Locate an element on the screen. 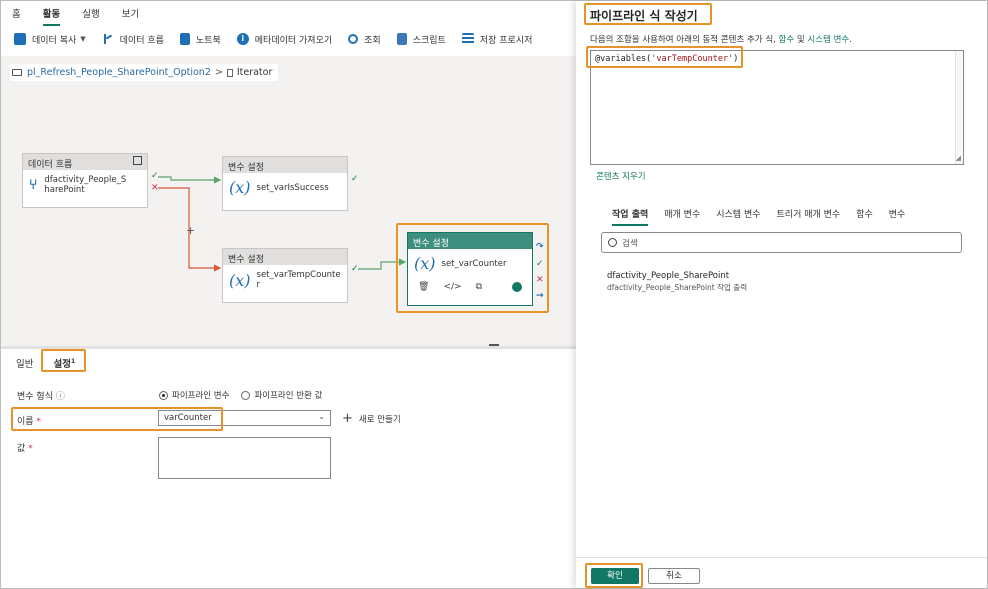  copy-icon: ⧉ is located at coordinates (479, 287).